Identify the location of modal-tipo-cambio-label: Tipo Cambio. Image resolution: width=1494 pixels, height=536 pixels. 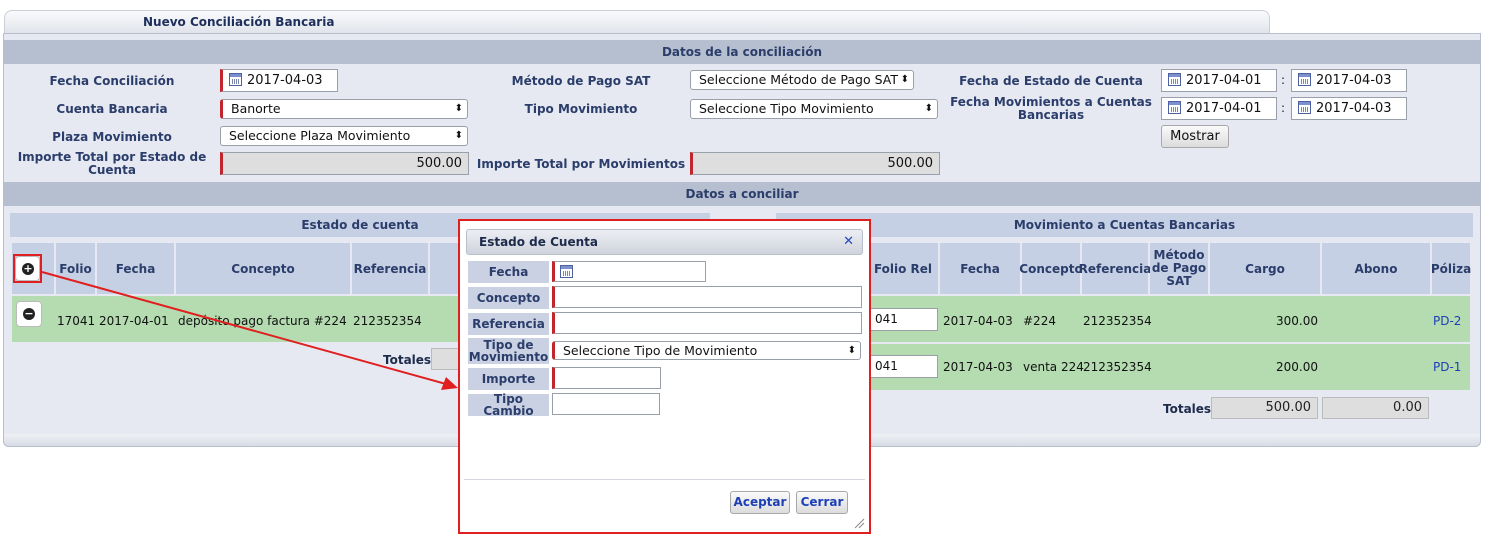
(508, 405).